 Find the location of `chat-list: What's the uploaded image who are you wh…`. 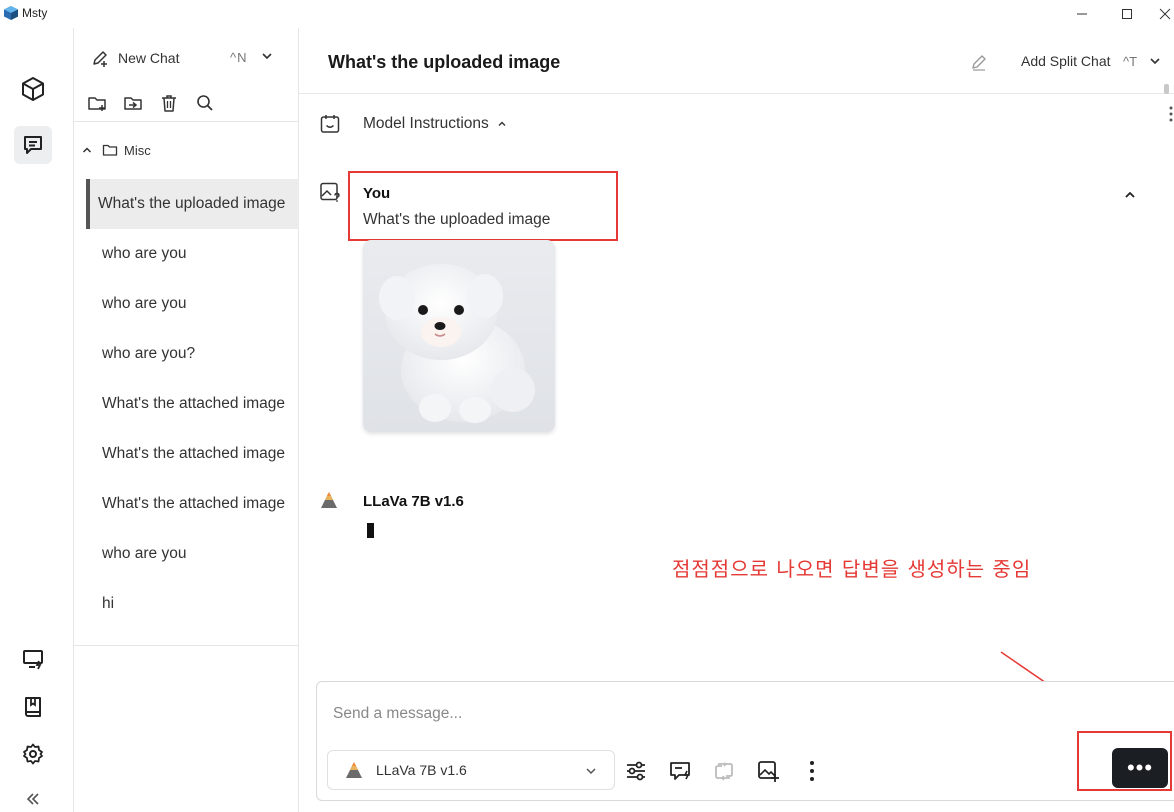

chat-list: What's the uploaded image who are you wh… is located at coordinates (192, 404).